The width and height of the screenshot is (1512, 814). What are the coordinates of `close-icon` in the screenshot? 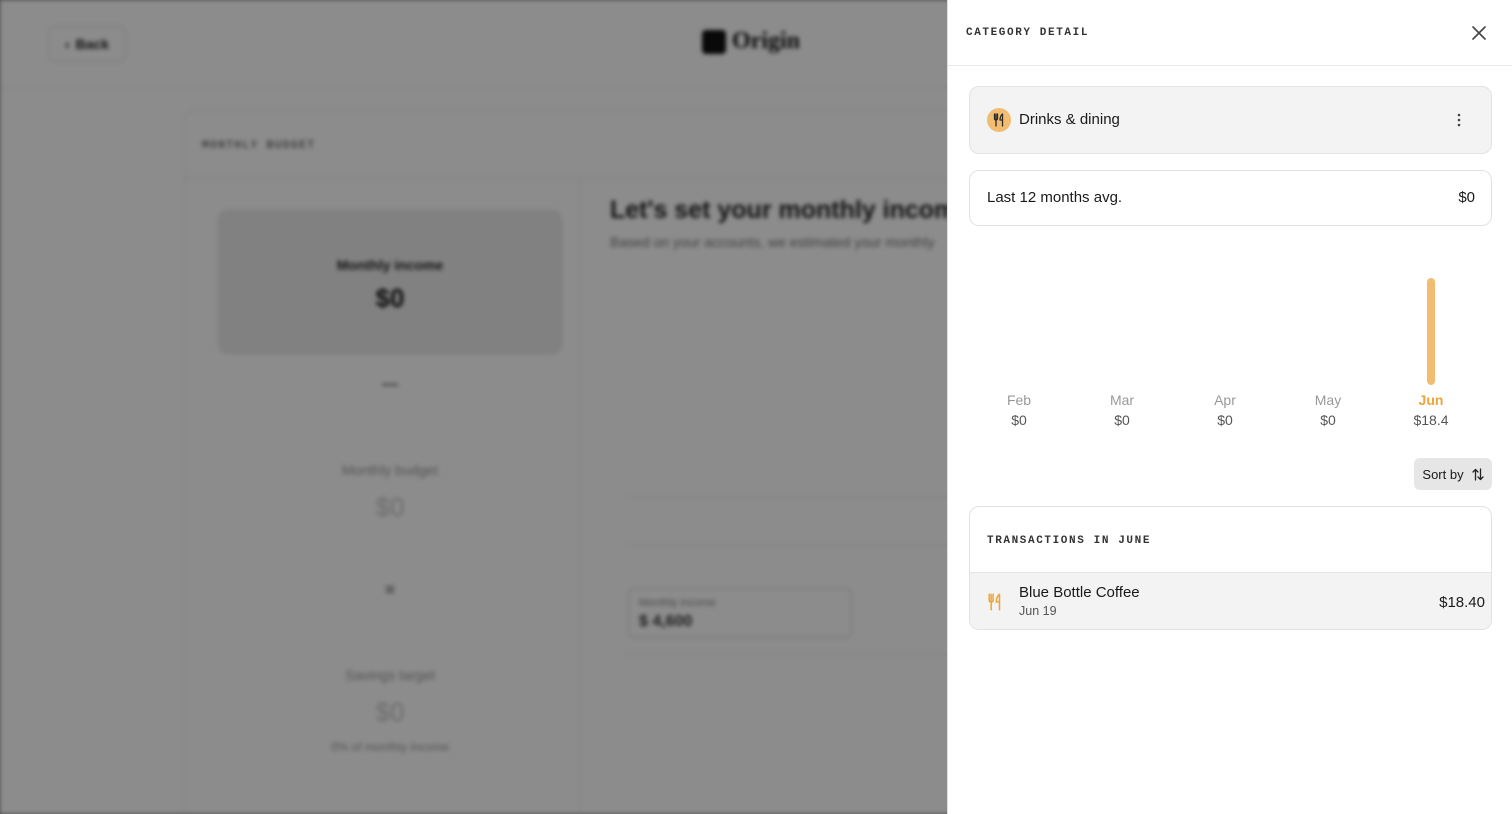 It's located at (1479, 33).